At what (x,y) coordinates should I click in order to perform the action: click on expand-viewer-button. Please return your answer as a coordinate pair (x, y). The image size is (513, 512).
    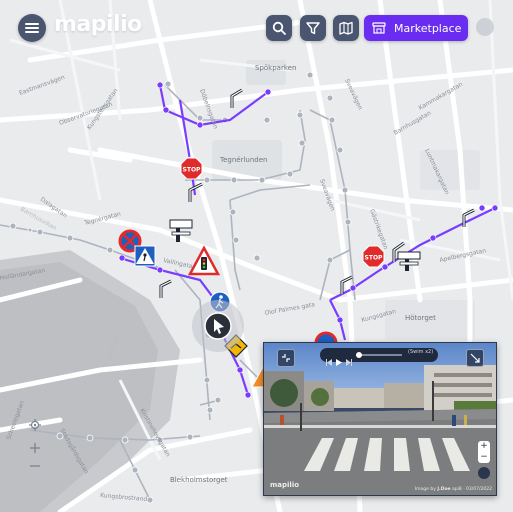
    Looking at the image, I should click on (475, 358).